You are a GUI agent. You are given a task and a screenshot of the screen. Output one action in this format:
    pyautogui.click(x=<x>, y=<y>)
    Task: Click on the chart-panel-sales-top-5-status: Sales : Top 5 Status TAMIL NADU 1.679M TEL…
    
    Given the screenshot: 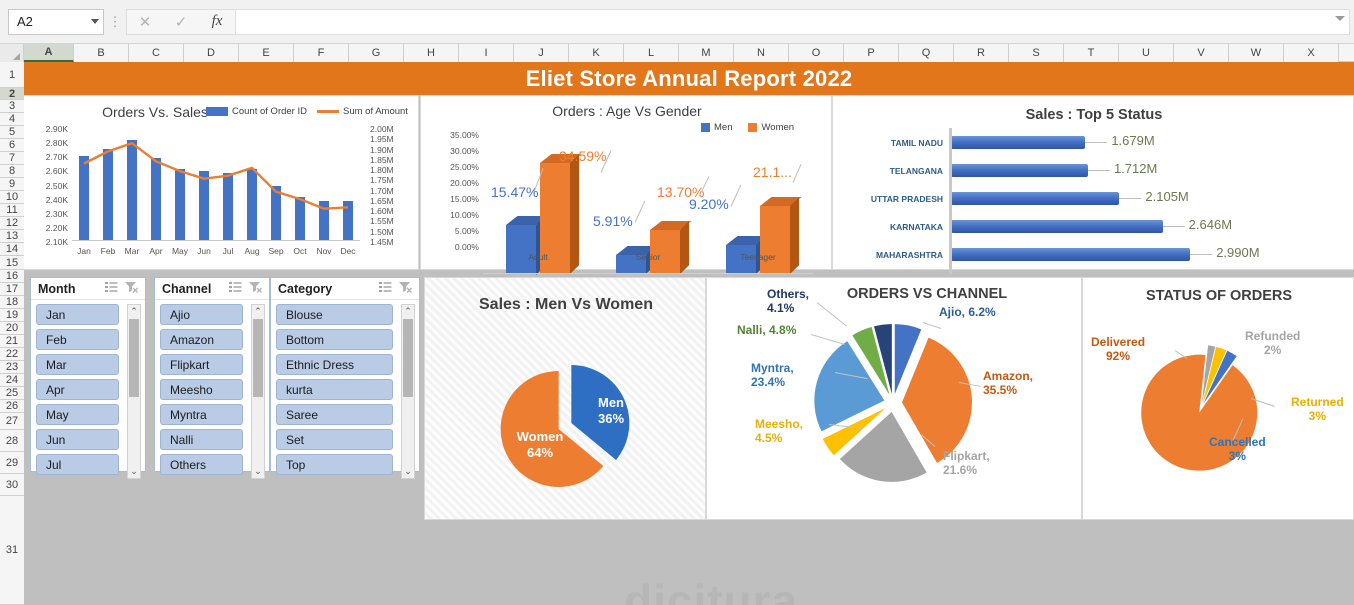 What is the action you would take?
    pyautogui.click(x=1093, y=193)
    